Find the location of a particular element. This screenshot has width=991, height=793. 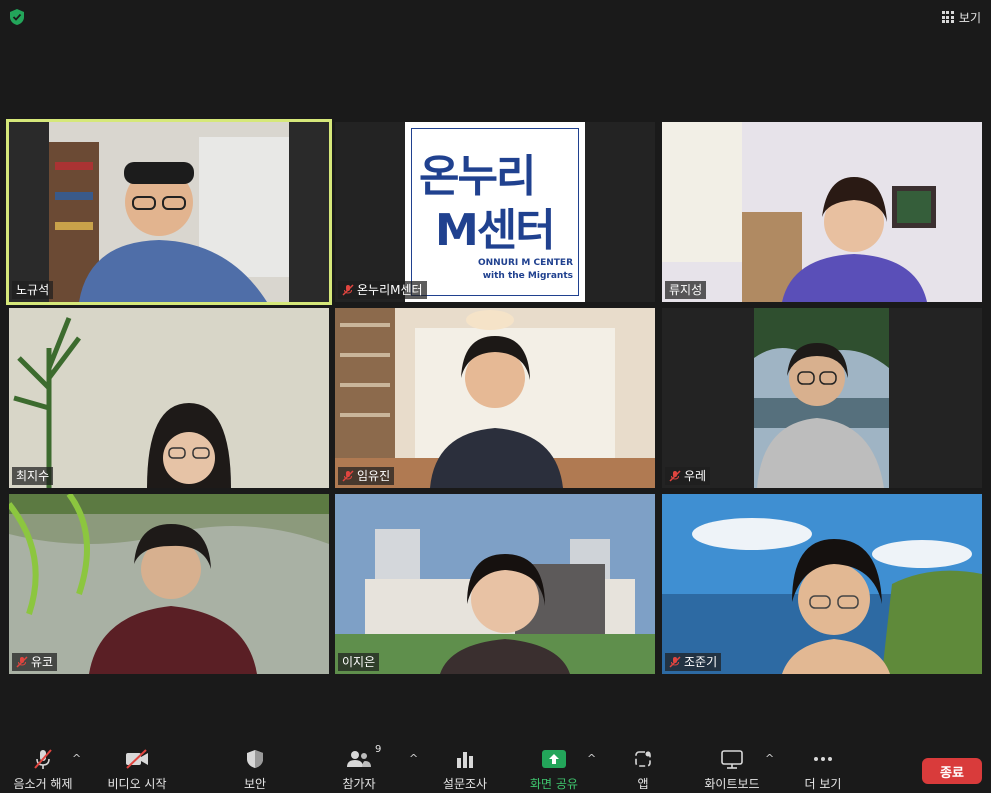

participant-name-tag: 온누리M센터 is located at coordinates (382, 290).